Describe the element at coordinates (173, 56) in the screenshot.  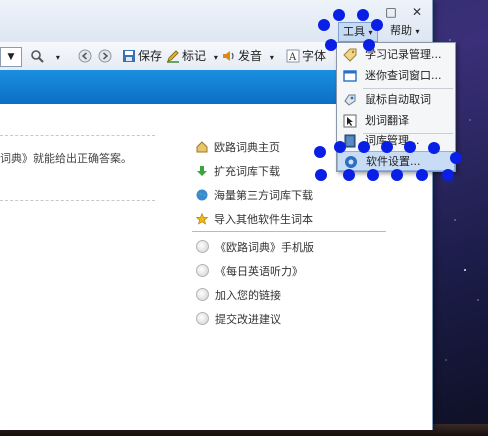
I see `pencil-icon` at that location.